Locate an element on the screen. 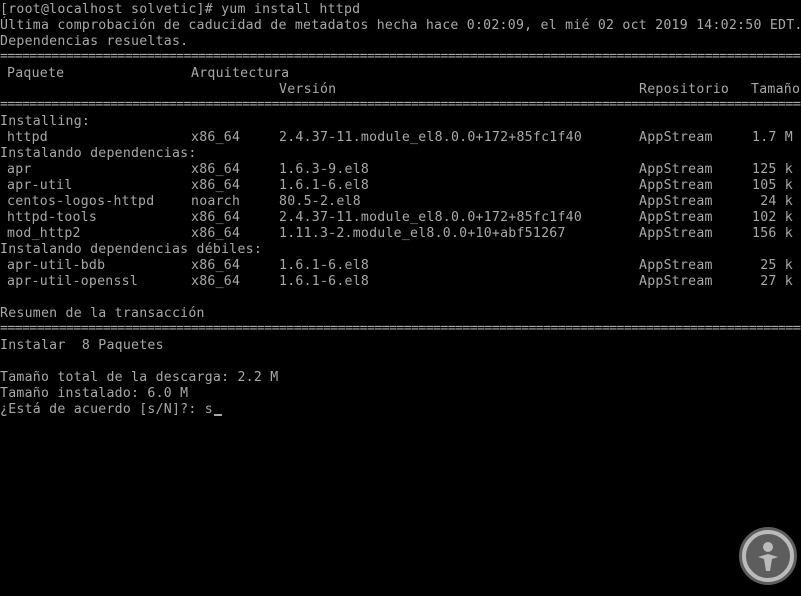 The height and width of the screenshot is (596, 801). pkg-size: 156 k is located at coordinates (772, 233).